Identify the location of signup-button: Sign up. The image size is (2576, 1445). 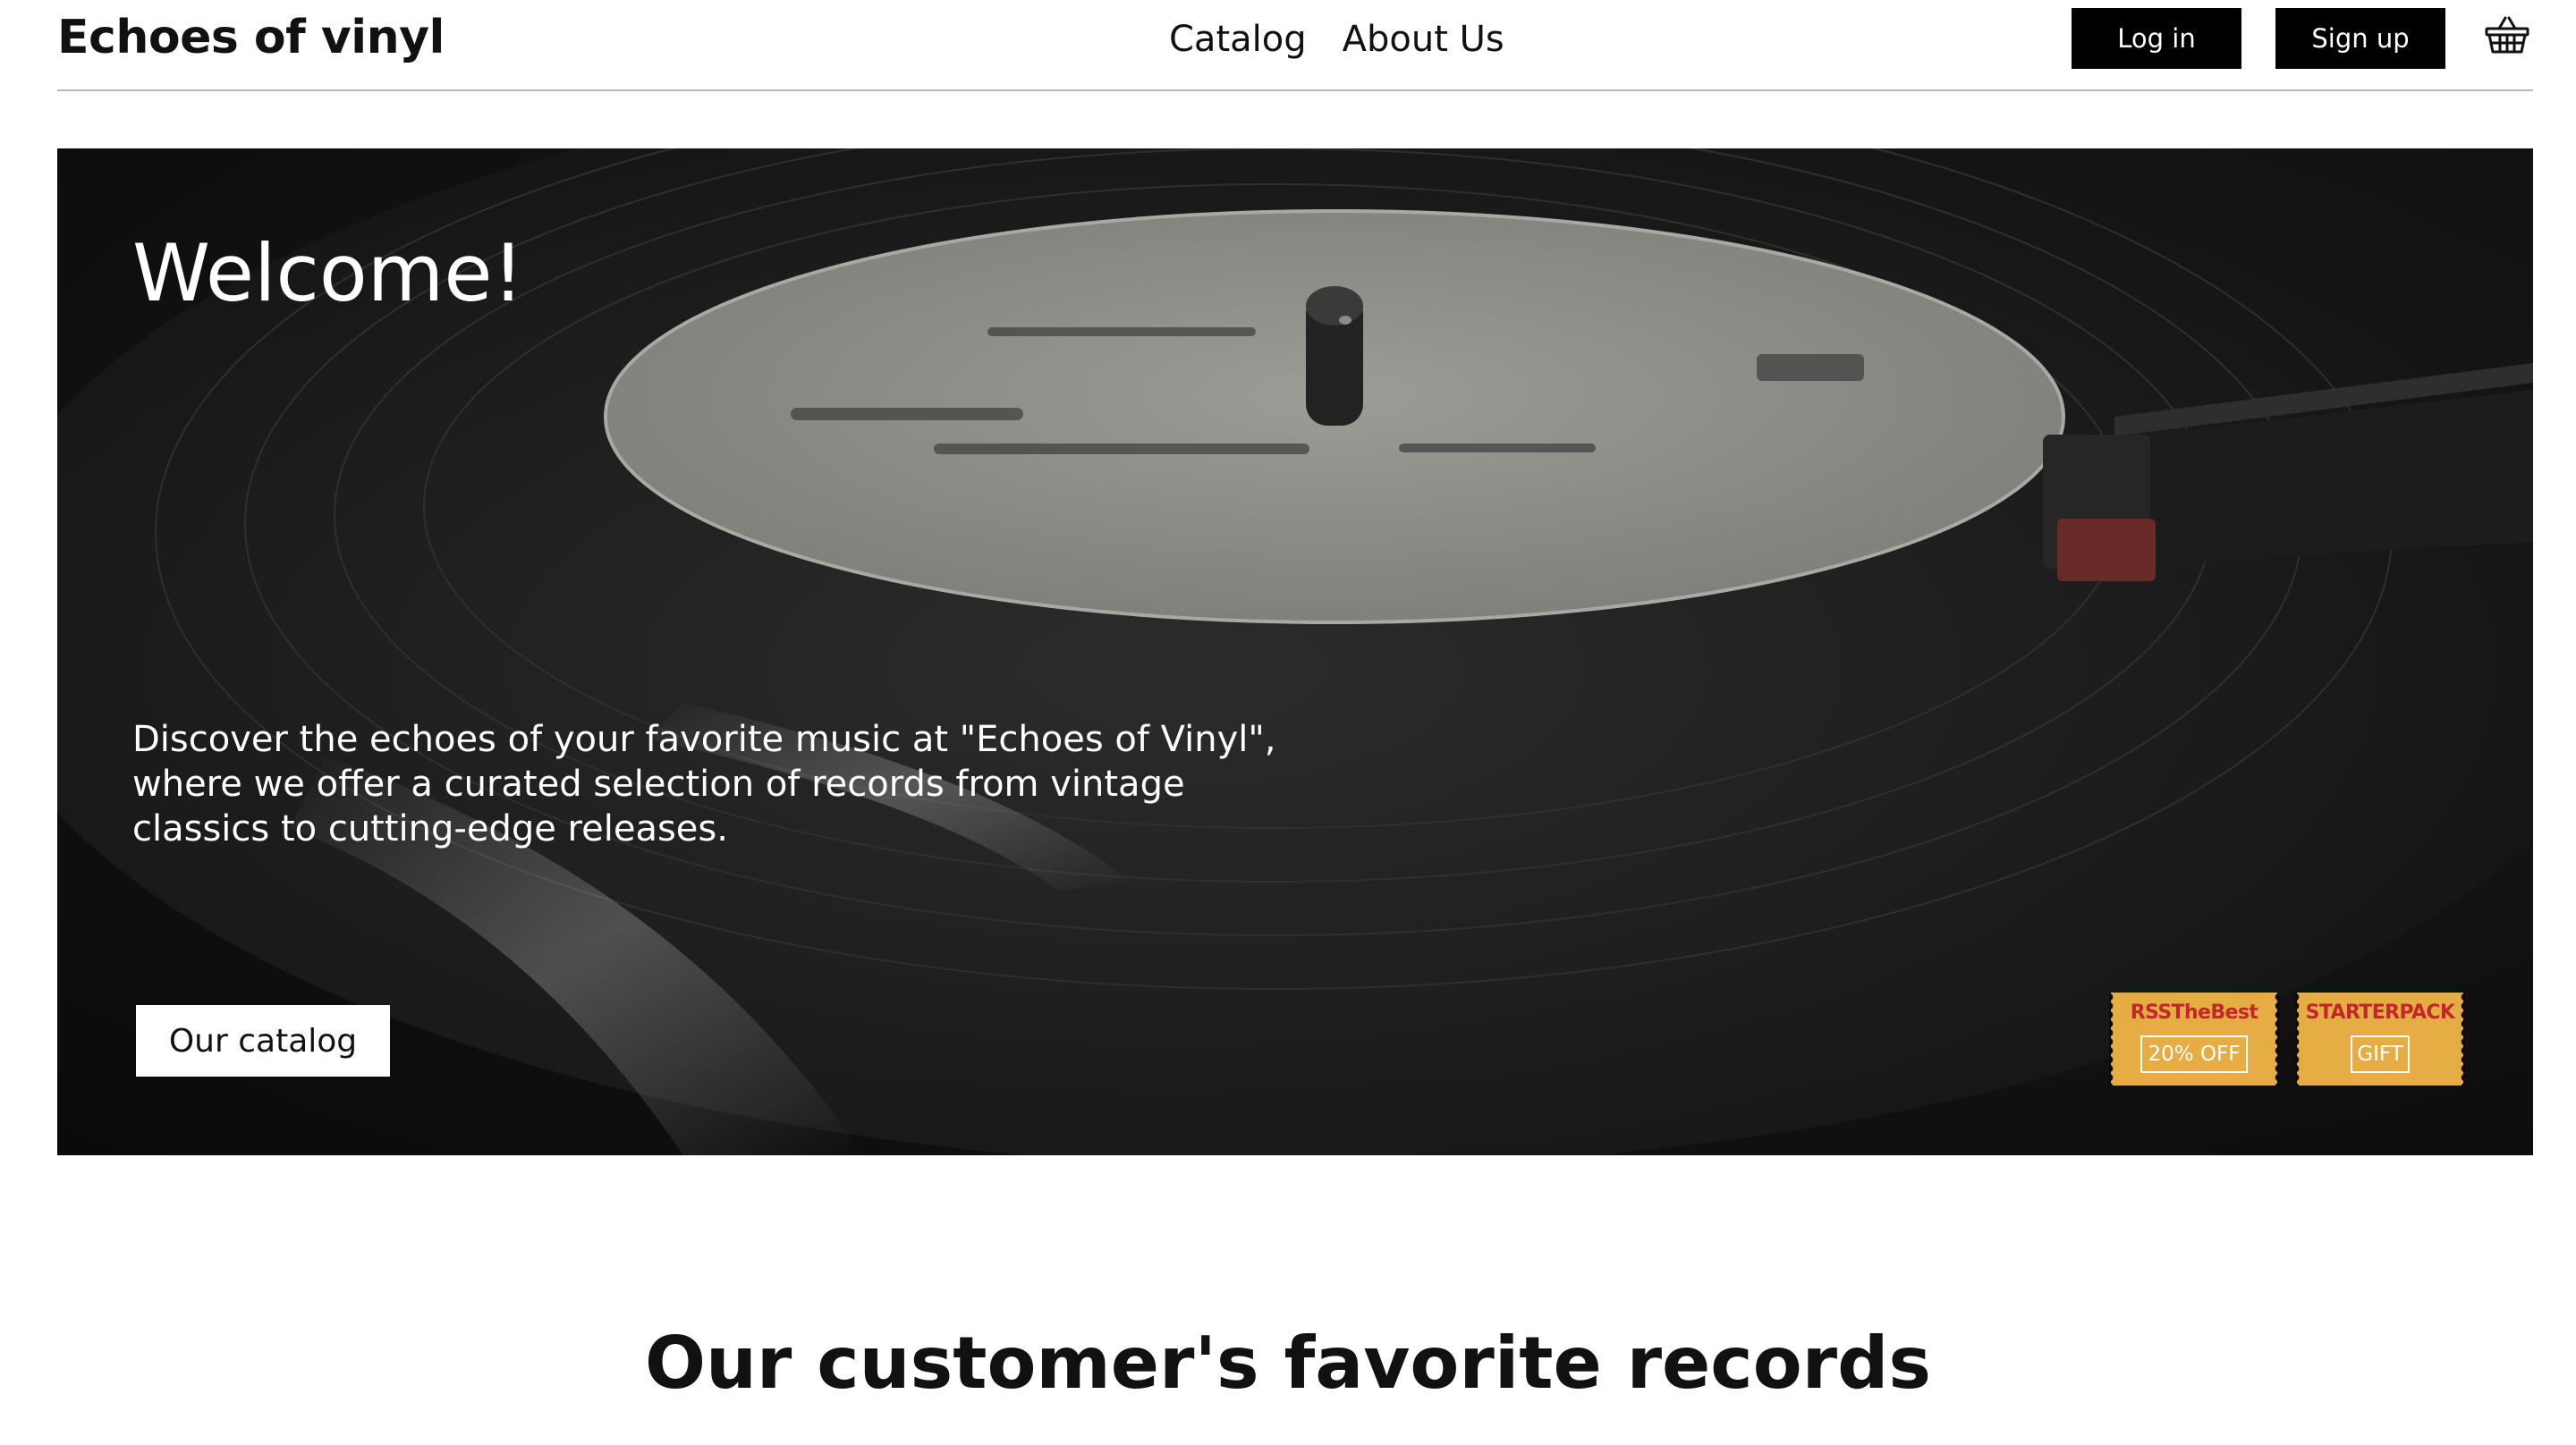
(2360, 38).